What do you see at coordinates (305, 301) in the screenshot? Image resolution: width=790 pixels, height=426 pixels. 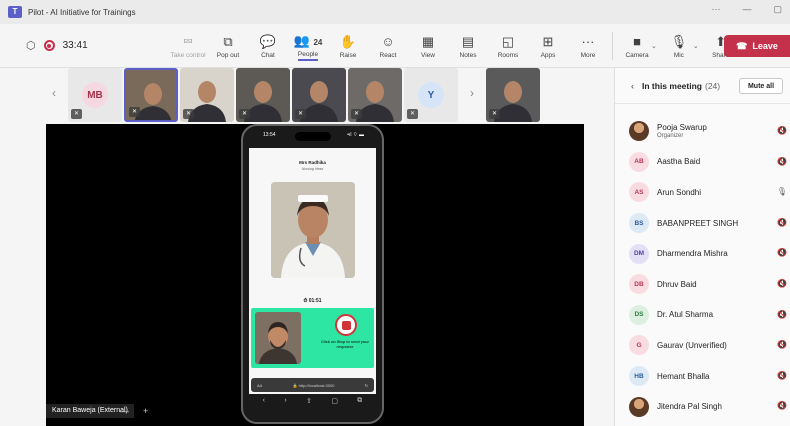 I see `stopwatch-icon: ⏱` at bounding box center [305, 301].